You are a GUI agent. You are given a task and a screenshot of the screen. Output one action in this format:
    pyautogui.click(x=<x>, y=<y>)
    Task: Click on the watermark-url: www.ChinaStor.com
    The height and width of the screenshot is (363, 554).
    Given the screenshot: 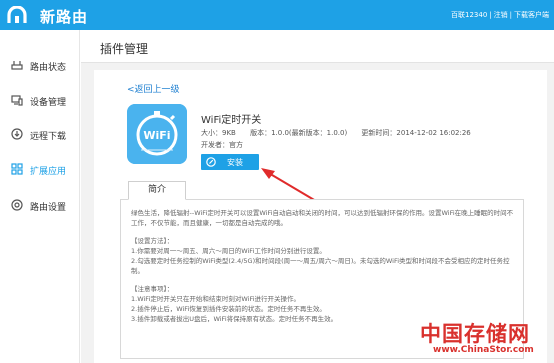 What is the action you would take?
    pyautogui.click(x=483, y=350)
    